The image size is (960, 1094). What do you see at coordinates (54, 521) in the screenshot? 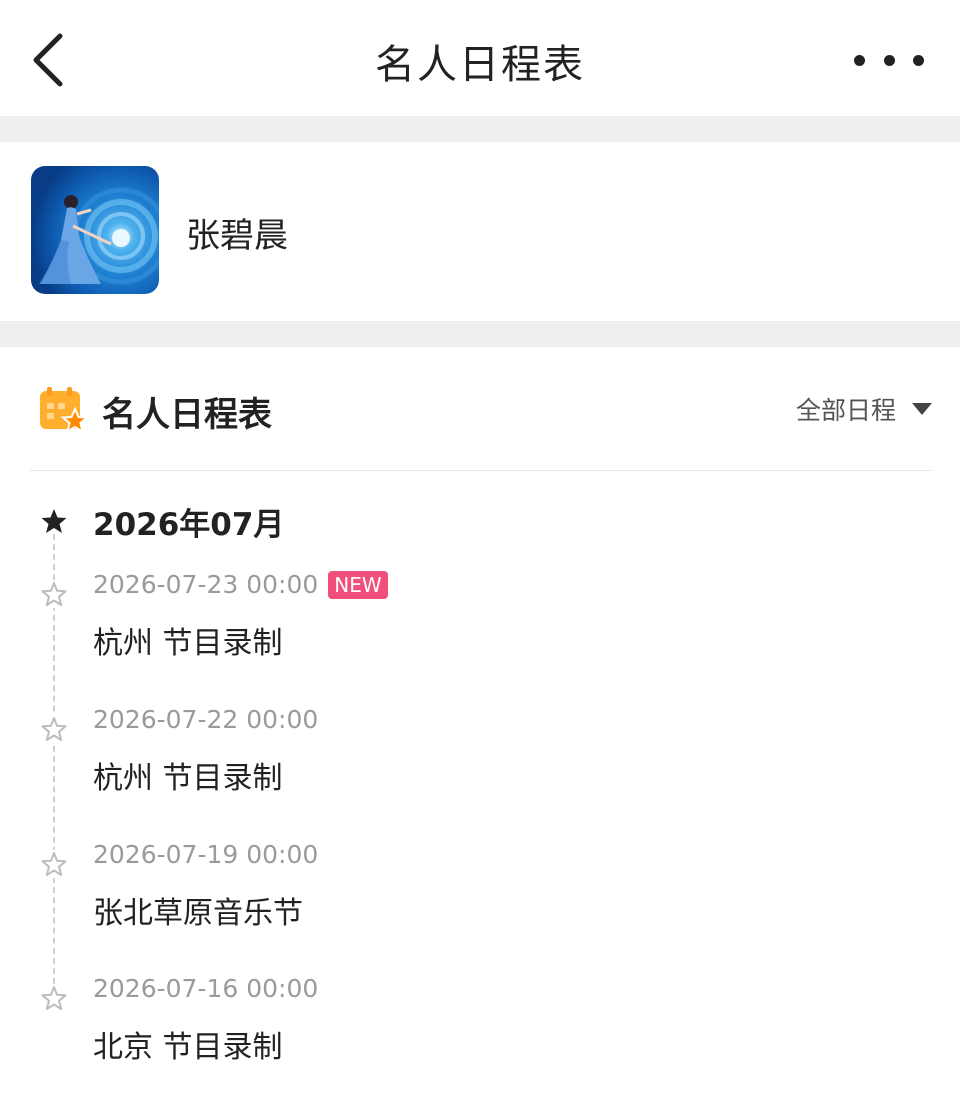
I see `filled-star-icon` at bounding box center [54, 521].